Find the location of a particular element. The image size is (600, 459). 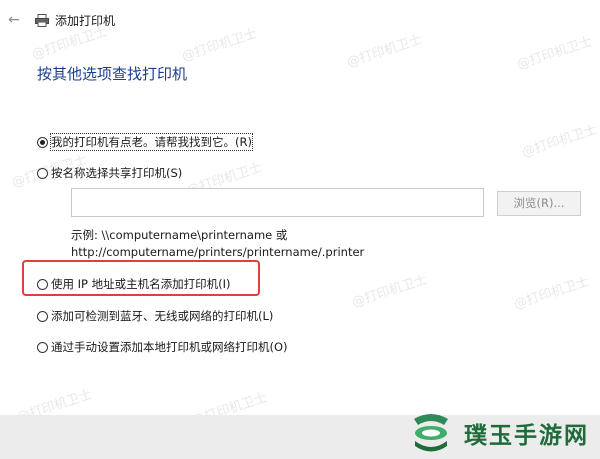

radio-option-shared-printer: 按名称选择共享打印机(S) is located at coordinates (109, 173).